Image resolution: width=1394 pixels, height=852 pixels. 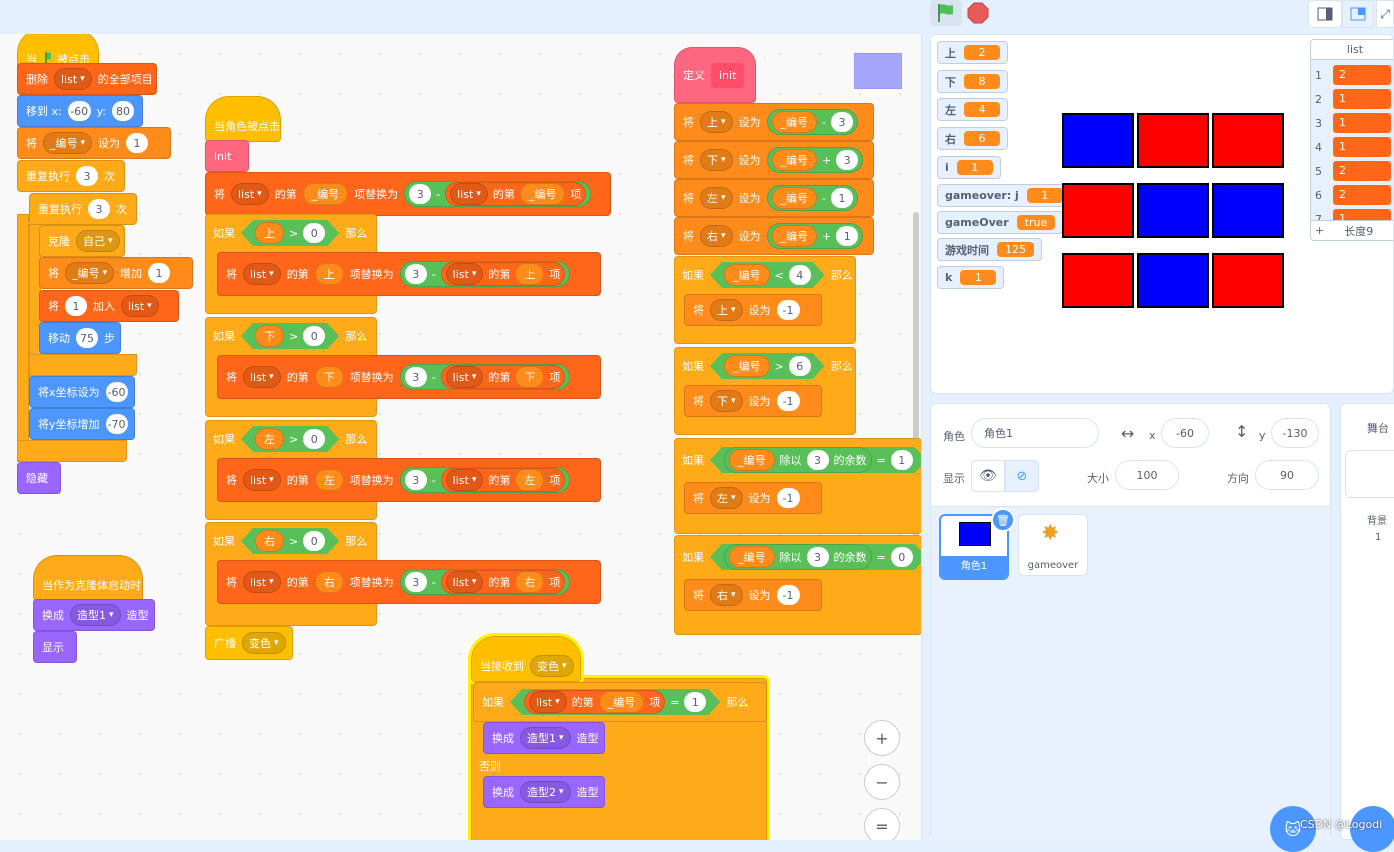 I want to click on replace-item-block: 将list的第左项替换为3-list的第左项, so click(x=409, y=480).